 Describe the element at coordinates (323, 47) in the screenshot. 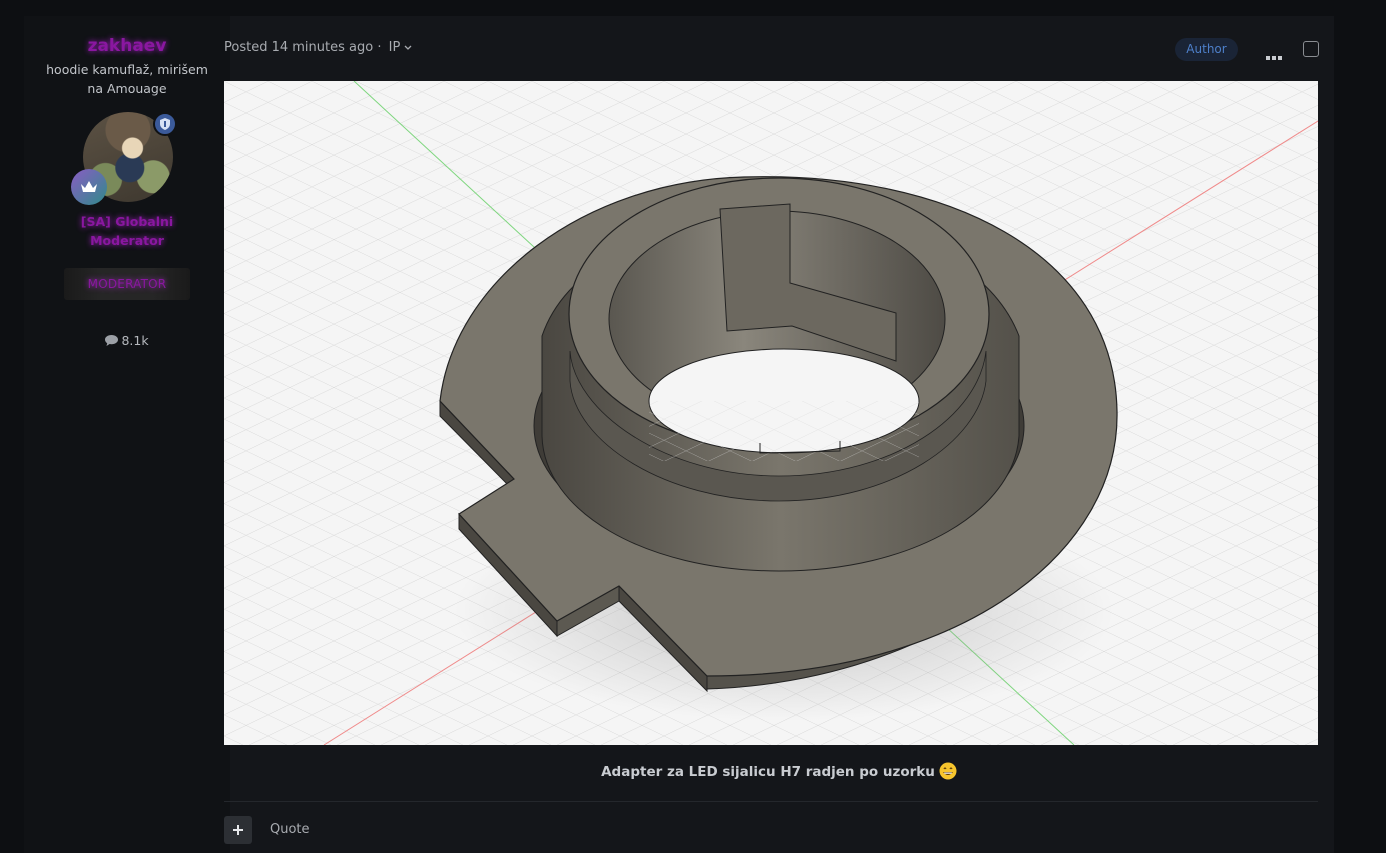

I see `post-time: 14 minutes ago` at that location.